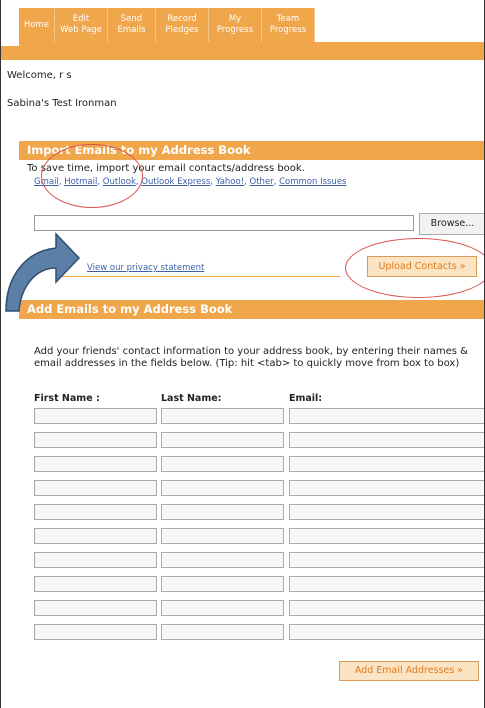 Image resolution: width=485 pixels, height=708 pixels. What do you see at coordinates (262, 182) in the screenshot?
I see `link-other: Other` at bounding box center [262, 182].